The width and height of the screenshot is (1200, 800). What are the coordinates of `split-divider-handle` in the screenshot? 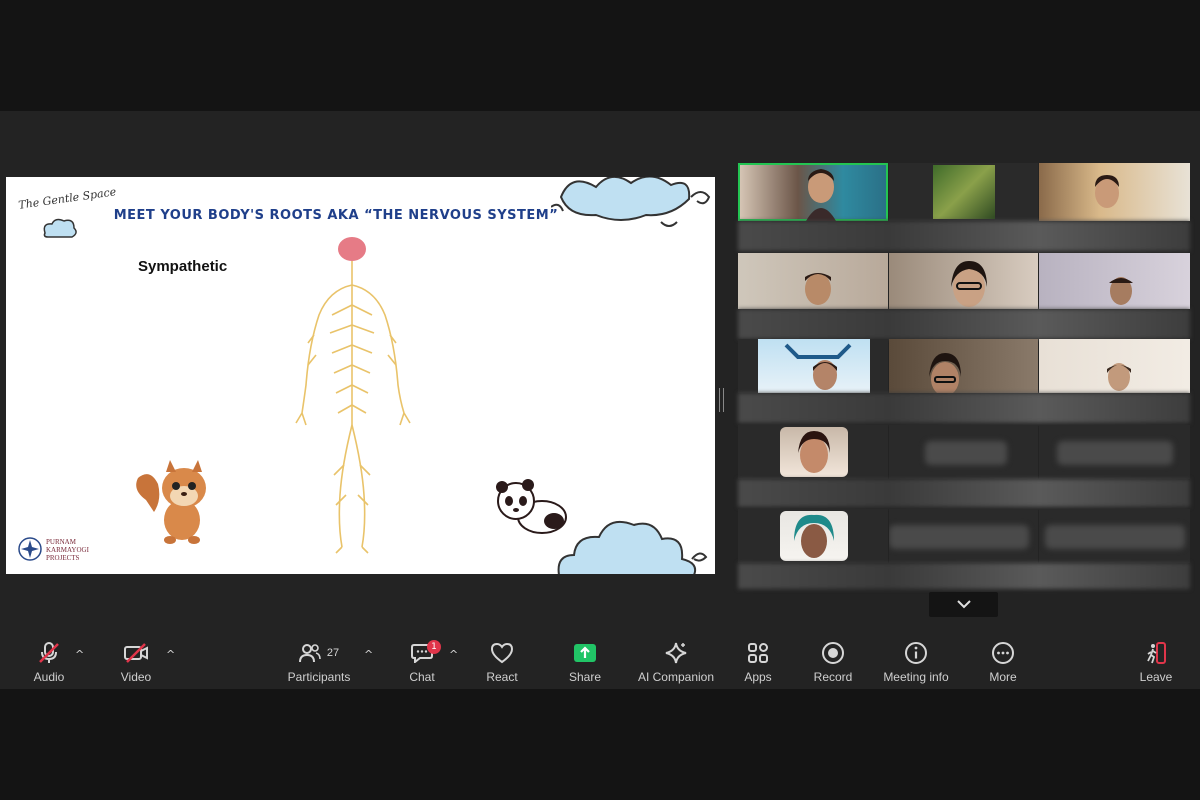 It's located at (721, 400).